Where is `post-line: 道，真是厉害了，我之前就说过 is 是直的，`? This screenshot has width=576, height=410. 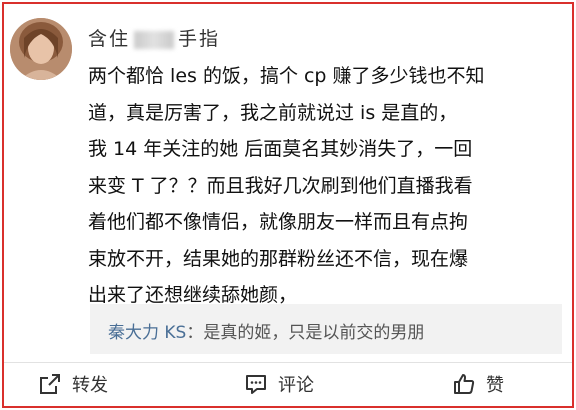
post-line: 道，真是厉害了，我之前就说过 is 是直的， is located at coordinates (273, 112).